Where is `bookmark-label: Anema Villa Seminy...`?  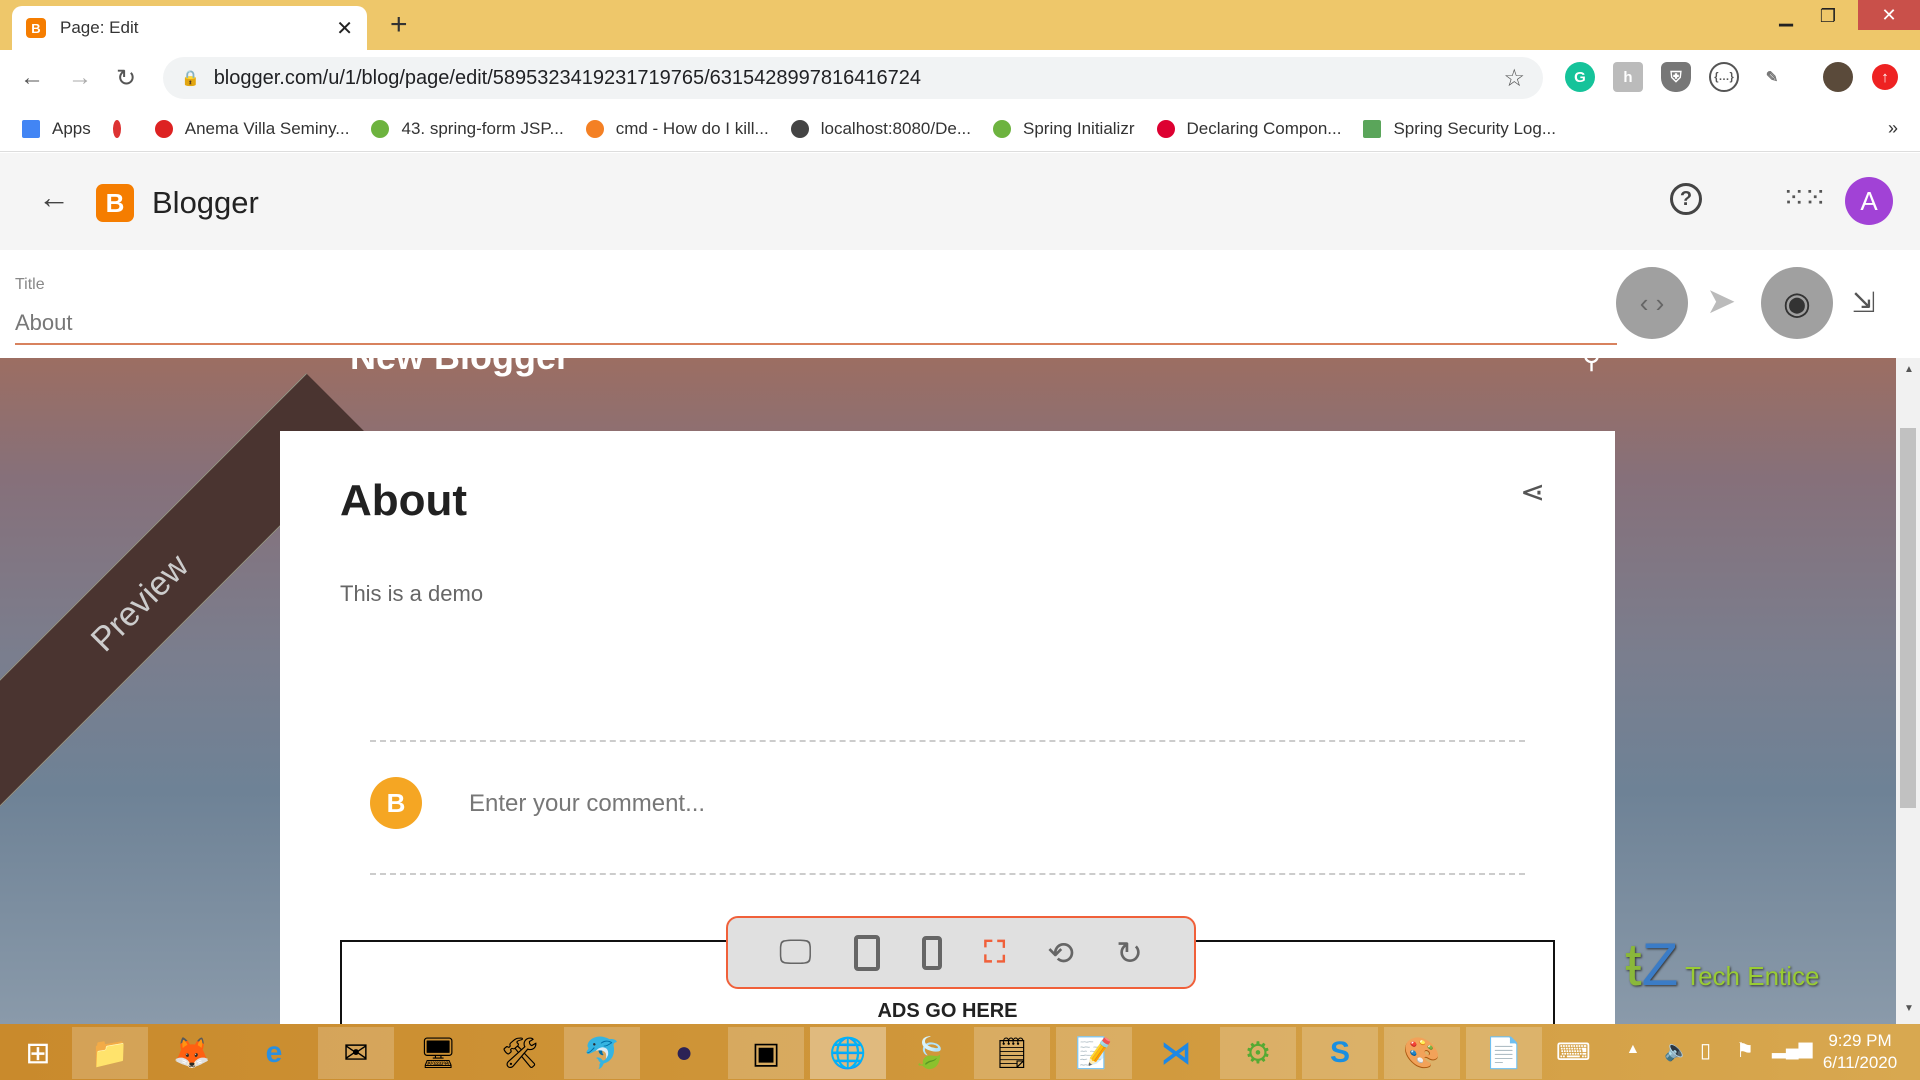 bookmark-label: Anema Villa Seminy... is located at coordinates (267, 128).